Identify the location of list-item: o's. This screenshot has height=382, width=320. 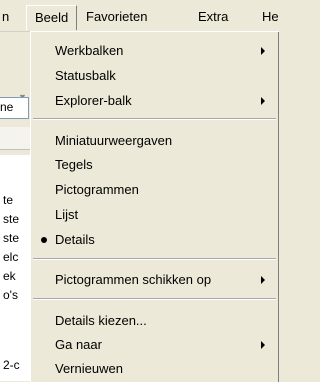
(10, 295).